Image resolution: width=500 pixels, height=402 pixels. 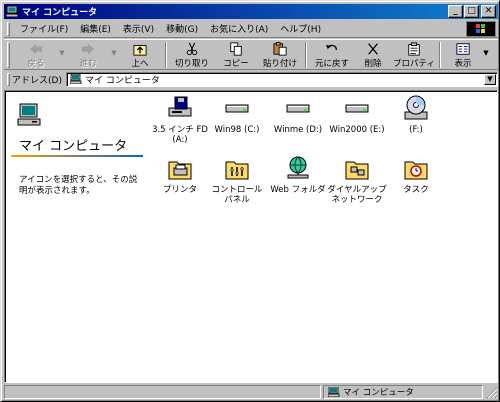 I want to click on views-label: 表示, so click(x=463, y=64).